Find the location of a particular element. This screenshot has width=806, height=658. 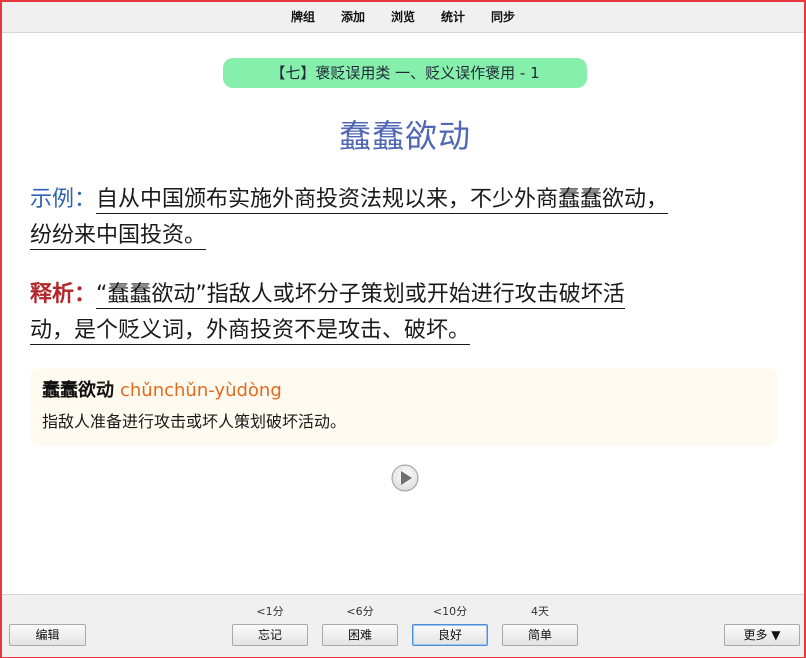

menu-stats: 统计 is located at coordinates (453, 17).